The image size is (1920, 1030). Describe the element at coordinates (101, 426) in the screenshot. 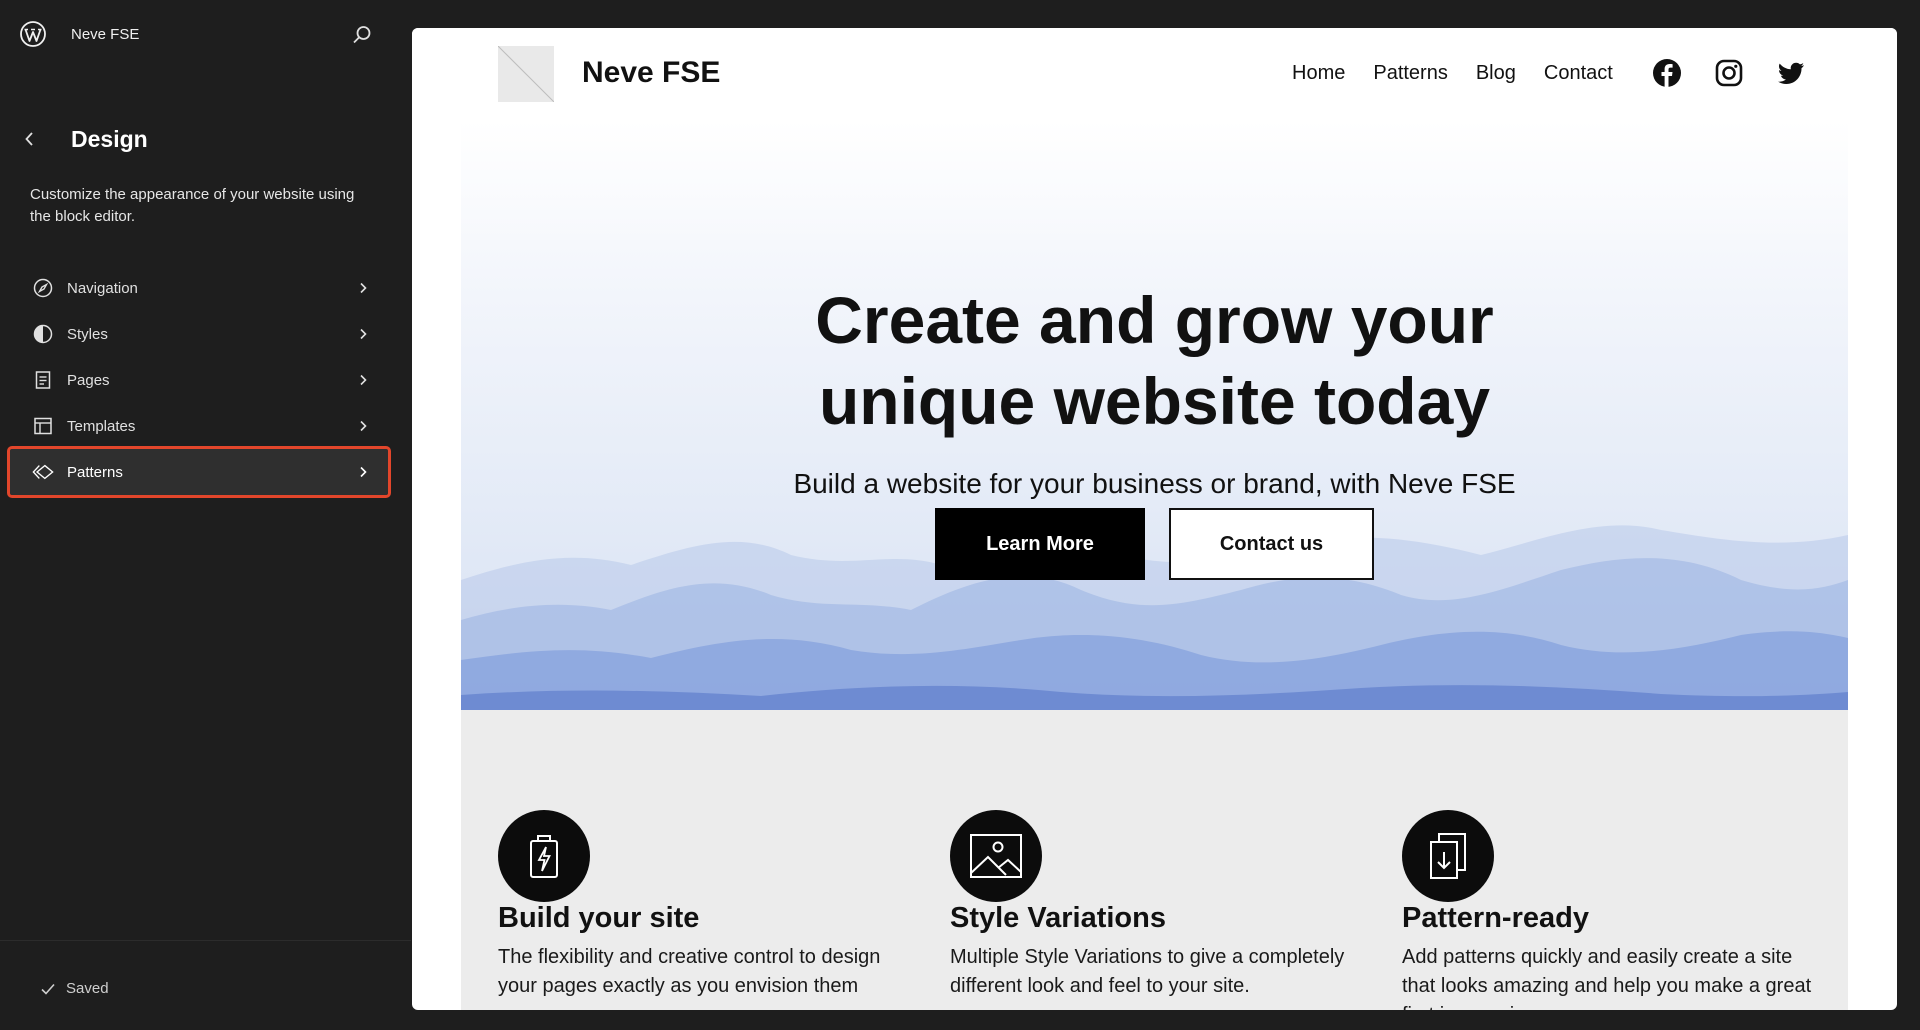

I see `sidebar-item-label: Templates` at that location.